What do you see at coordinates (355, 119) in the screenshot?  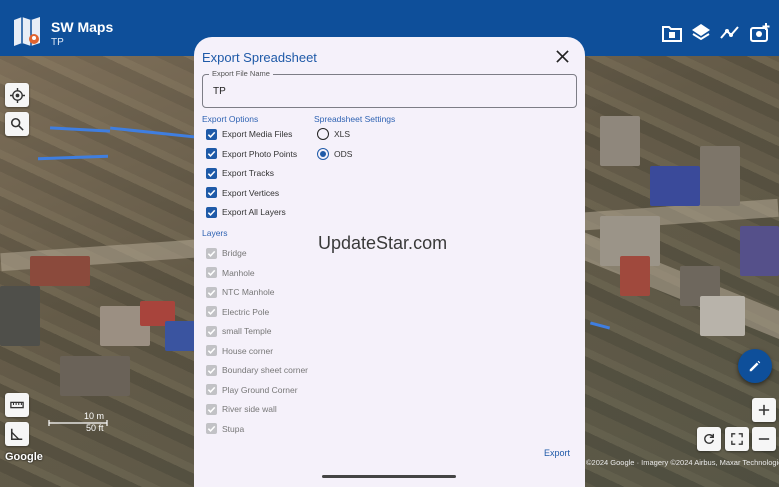 I see `spreadsheet-settings-heading: Spreadsheet Settings` at bounding box center [355, 119].